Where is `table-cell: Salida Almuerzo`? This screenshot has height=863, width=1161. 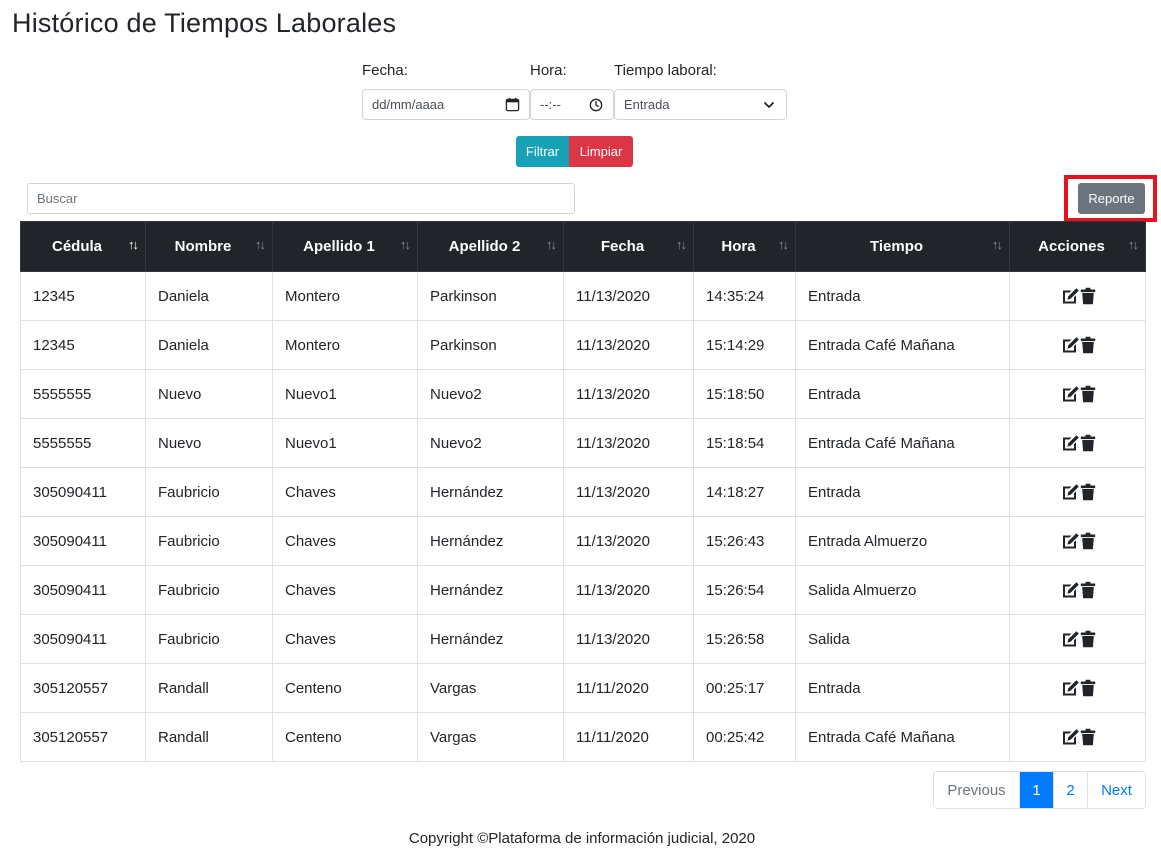
table-cell: Salida Almuerzo is located at coordinates (902, 590).